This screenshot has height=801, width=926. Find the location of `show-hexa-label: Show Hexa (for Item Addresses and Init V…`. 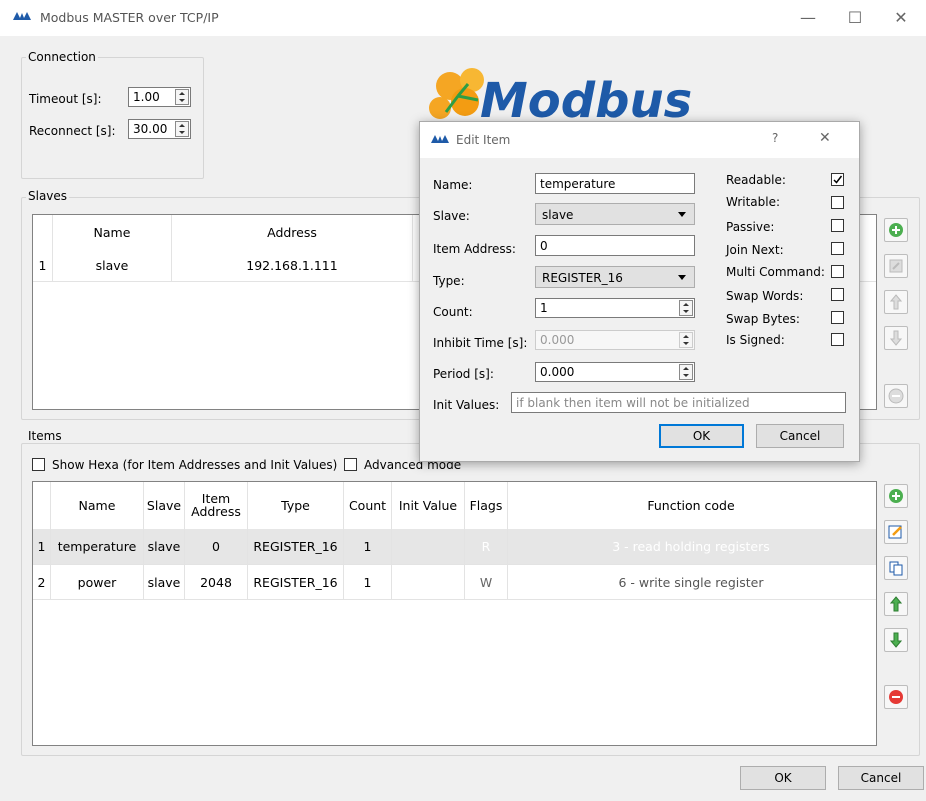

show-hexa-label: Show Hexa (for Item Addresses and Init V… is located at coordinates (195, 465).